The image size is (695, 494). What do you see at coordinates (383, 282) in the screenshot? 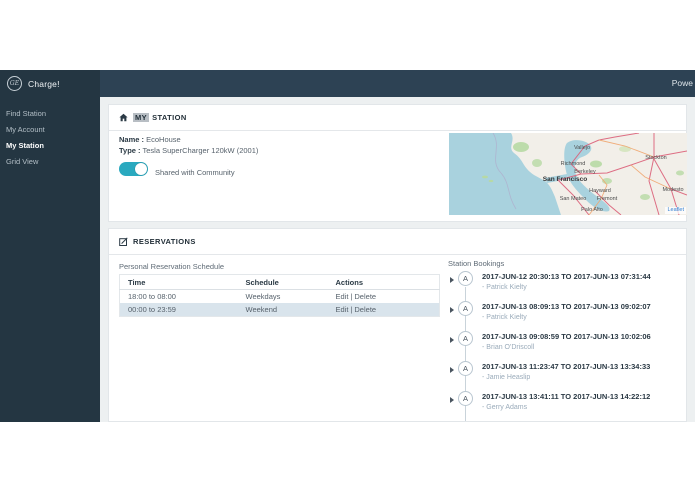
I see `column-header-actions: Actions` at bounding box center [383, 282].